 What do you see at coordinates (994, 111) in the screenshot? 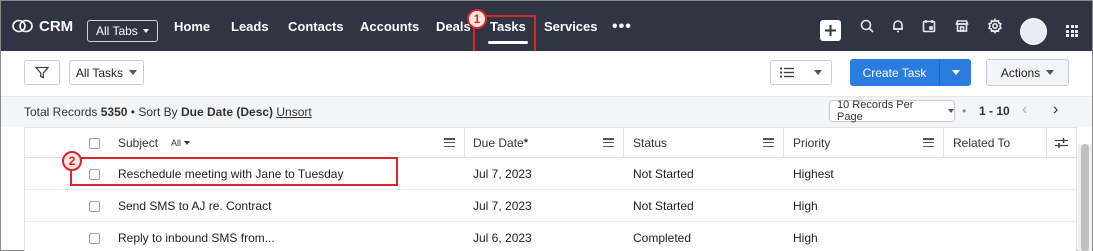
I see `page-range: 1 - 10` at bounding box center [994, 111].